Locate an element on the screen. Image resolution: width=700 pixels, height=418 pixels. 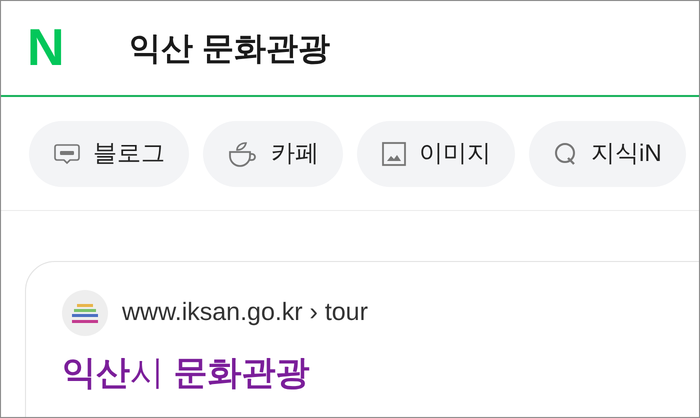
result-title-link: 익산시 문화관광 is located at coordinates (380, 373).